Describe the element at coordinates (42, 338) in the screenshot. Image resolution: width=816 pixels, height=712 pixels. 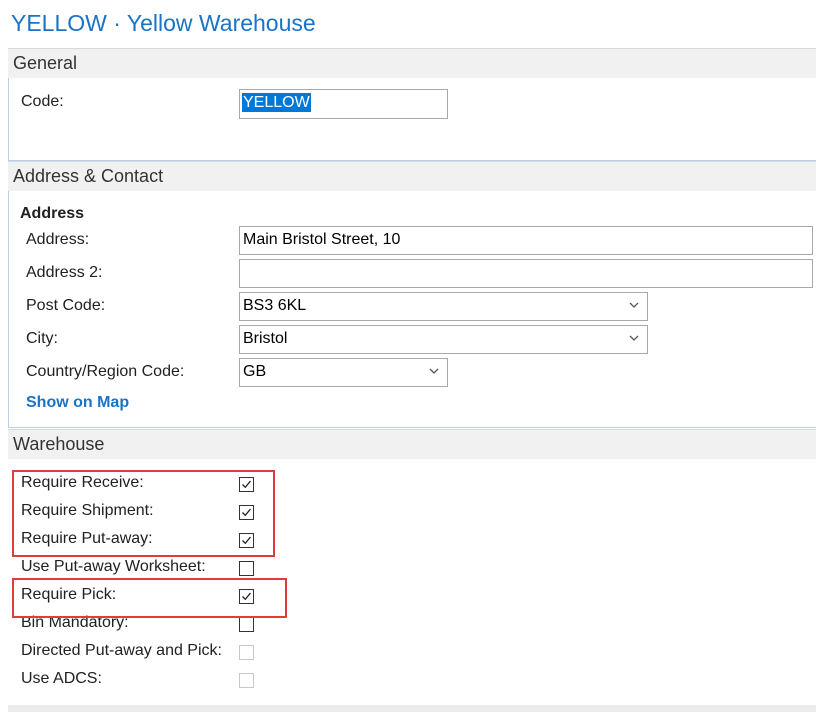
I see `city-label: City:` at that location.